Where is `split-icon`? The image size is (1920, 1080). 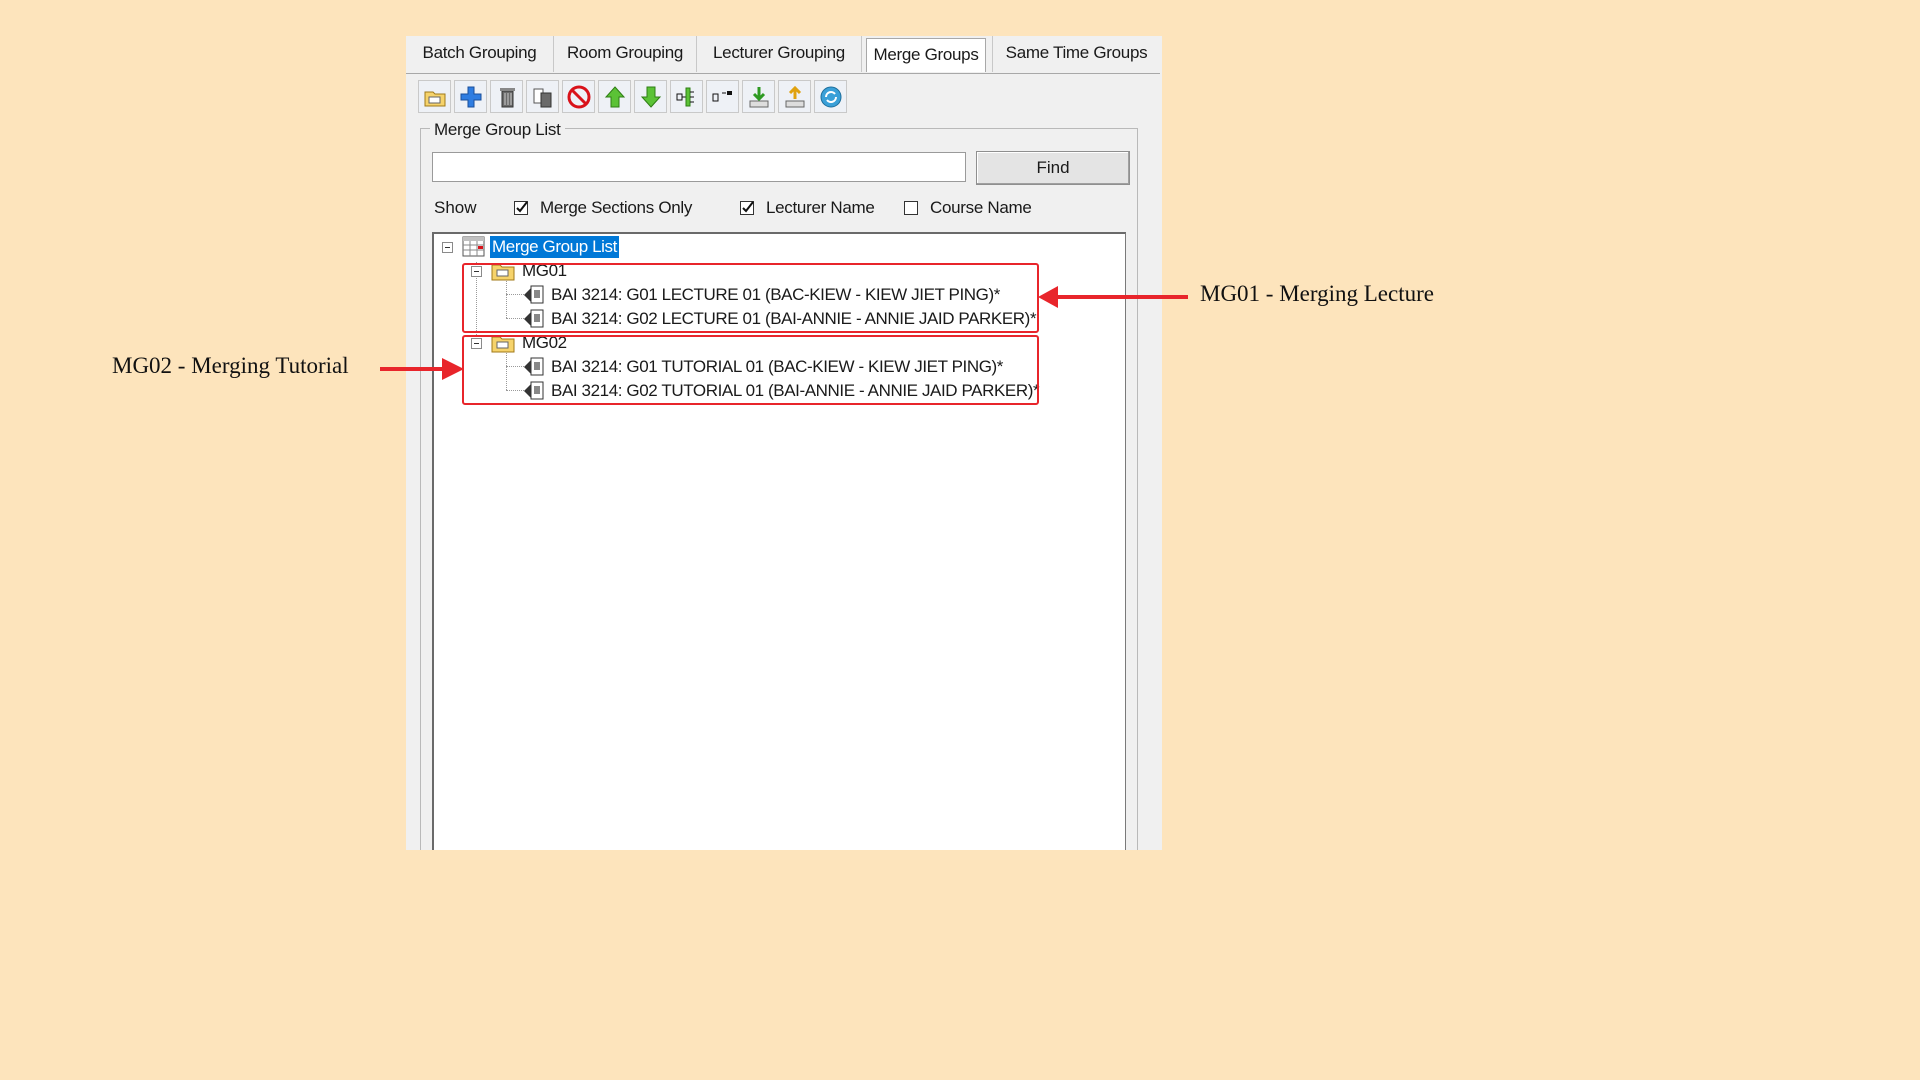
split-icon is located at coordinates (722, 95).